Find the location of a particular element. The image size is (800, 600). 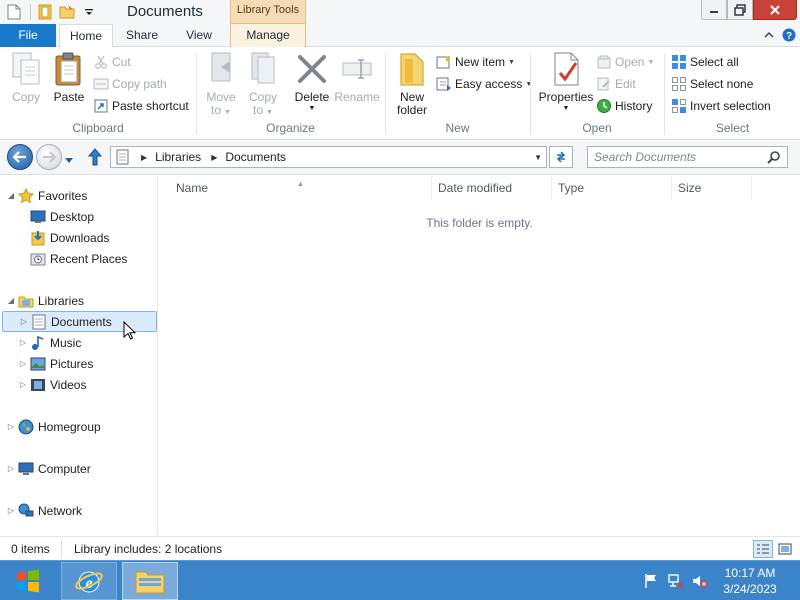

library-tools-context-header: Library Tools is located at coordinates (268, 12).